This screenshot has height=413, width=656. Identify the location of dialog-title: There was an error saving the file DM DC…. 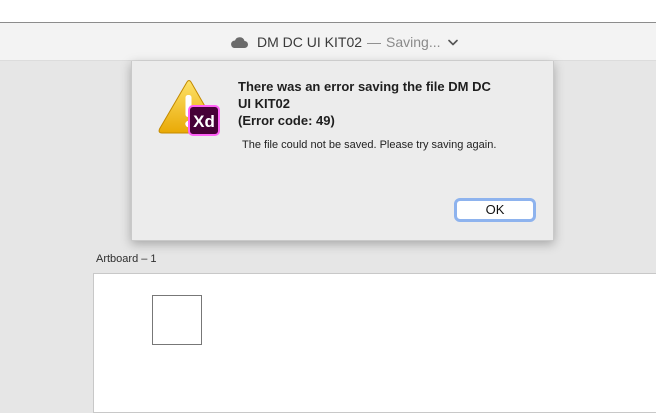
(380, 103).